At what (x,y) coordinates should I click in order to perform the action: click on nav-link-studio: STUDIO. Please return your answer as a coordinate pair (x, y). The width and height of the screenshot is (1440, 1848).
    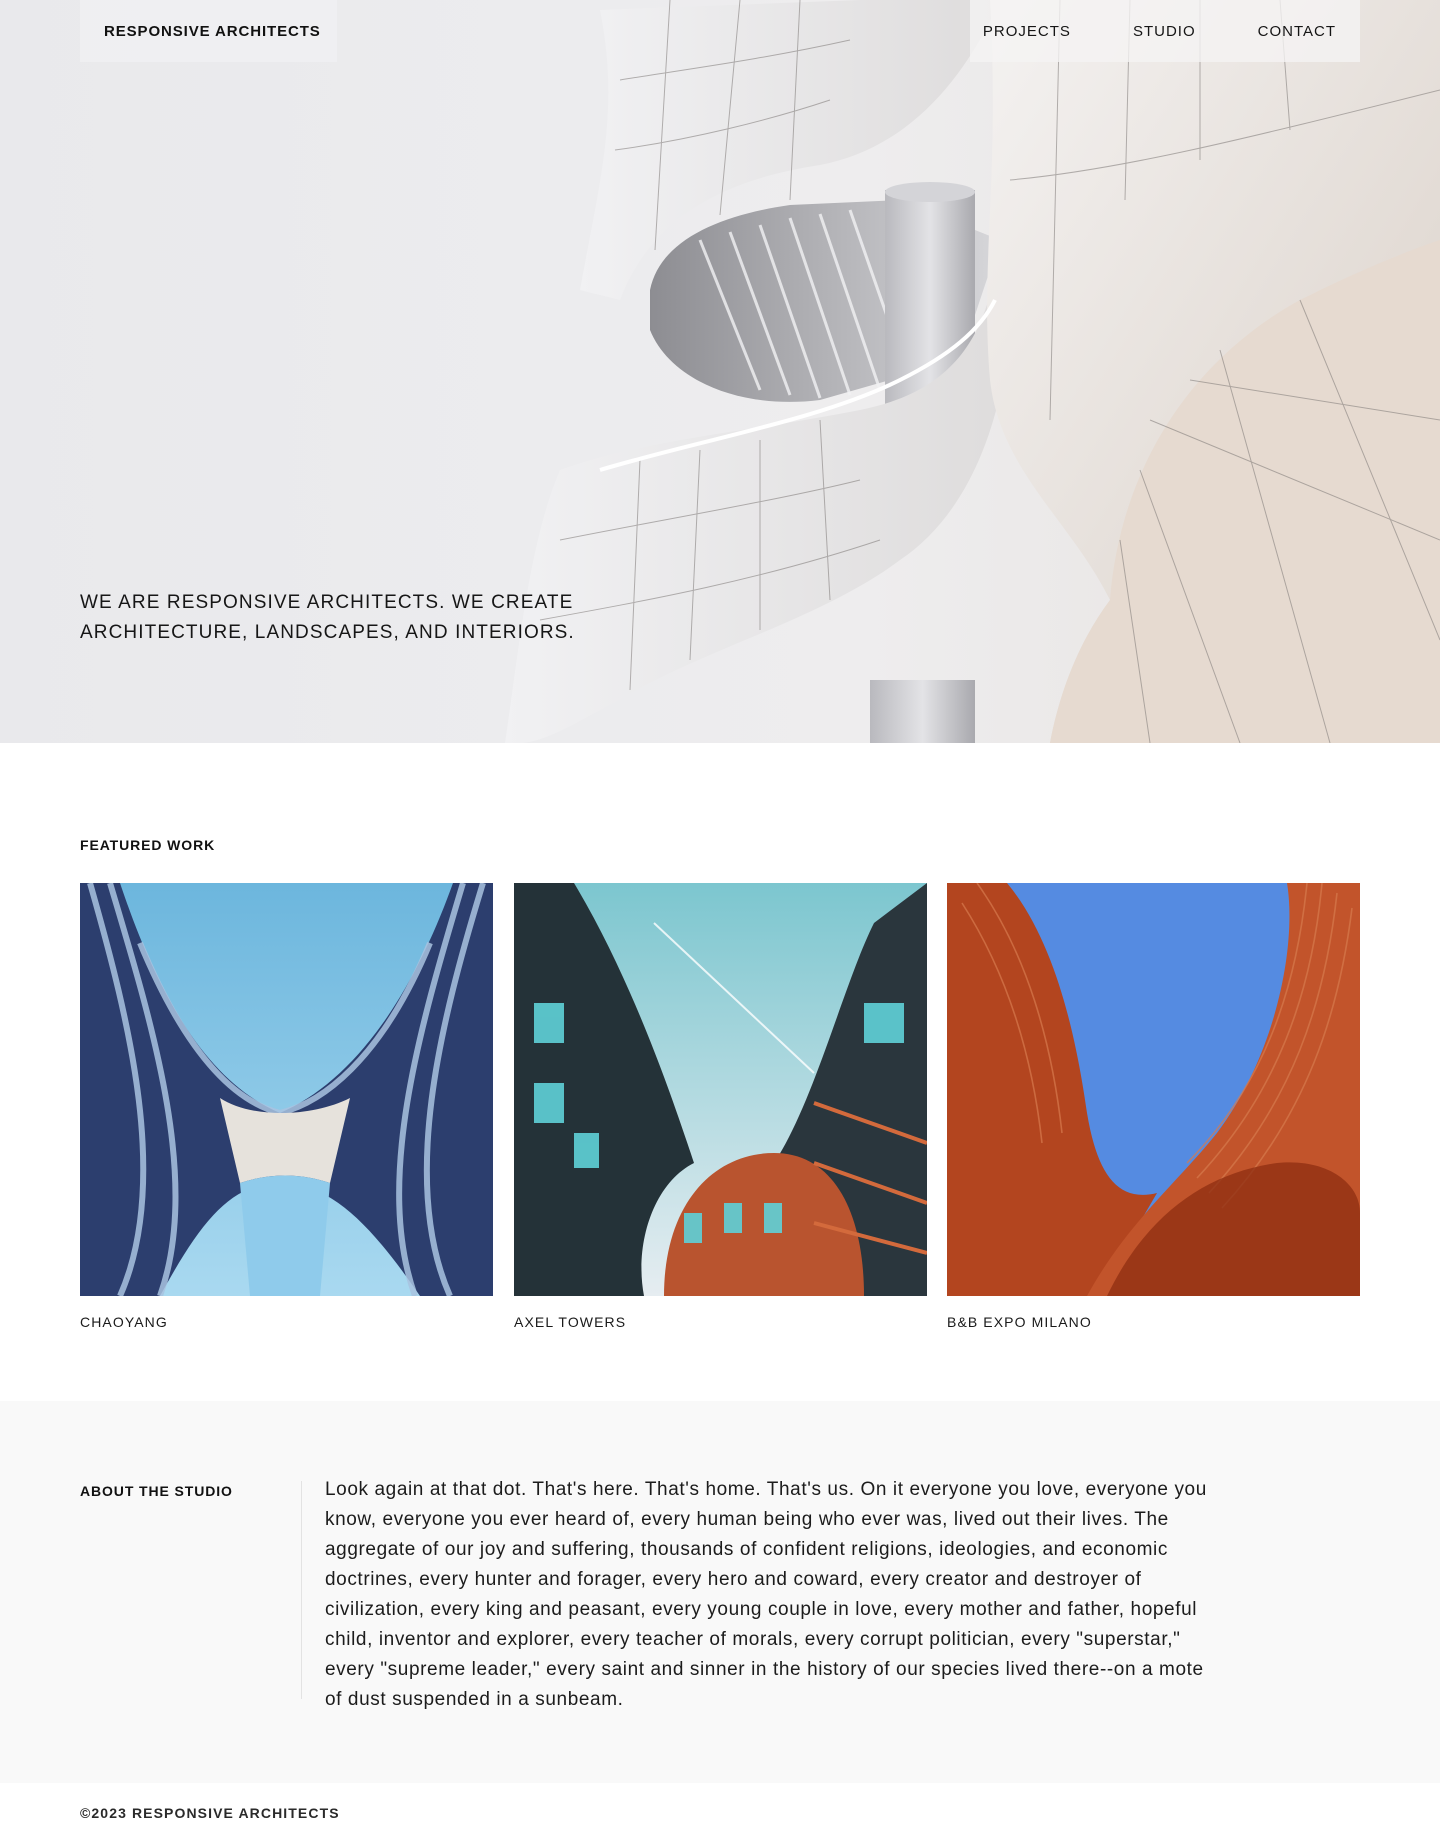
    Looking at the image, I should click on (1164, 31).